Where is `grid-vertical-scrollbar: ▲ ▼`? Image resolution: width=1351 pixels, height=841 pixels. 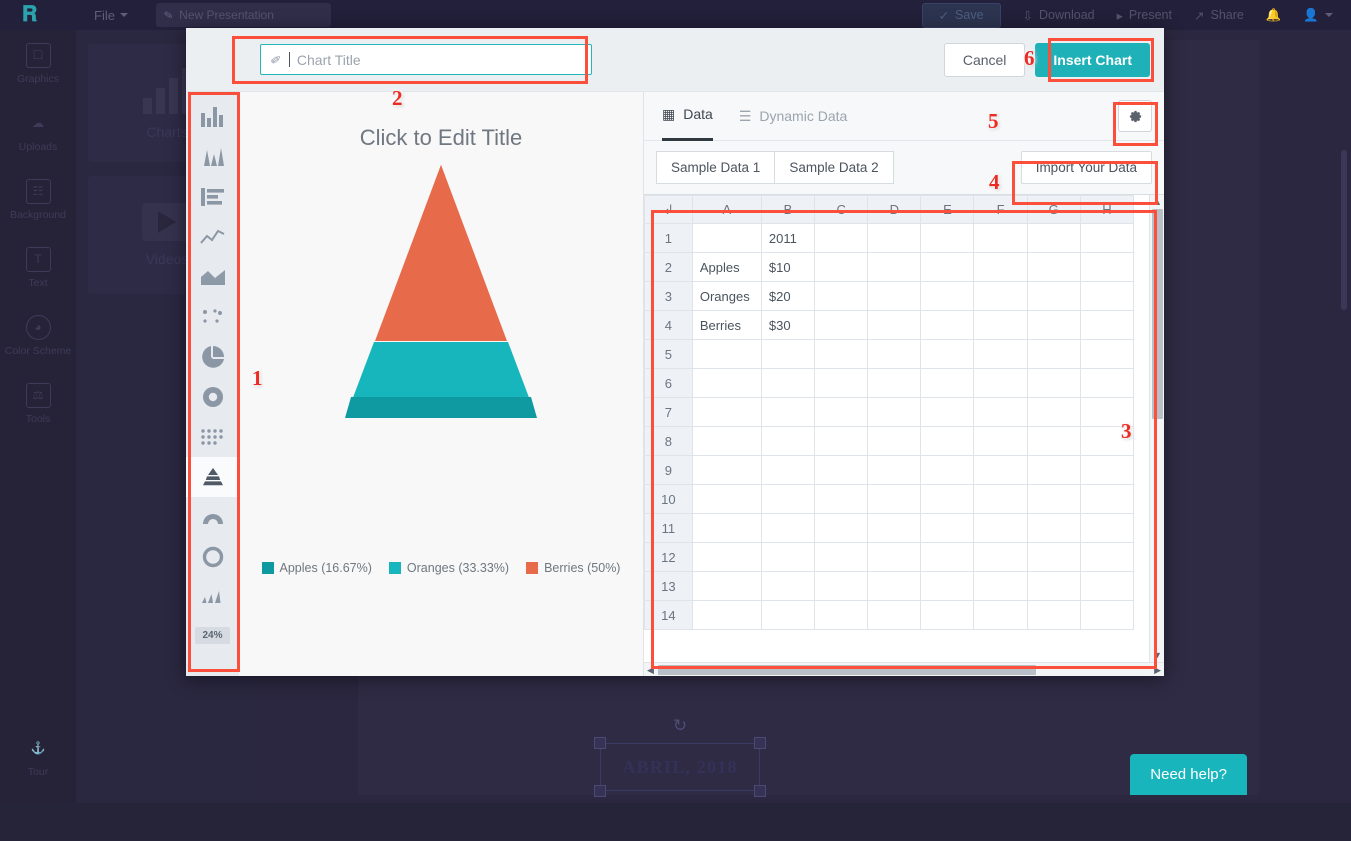 grid-vertical-scrollbar: ▲ ▼ is located at coordinates (1156, 428).